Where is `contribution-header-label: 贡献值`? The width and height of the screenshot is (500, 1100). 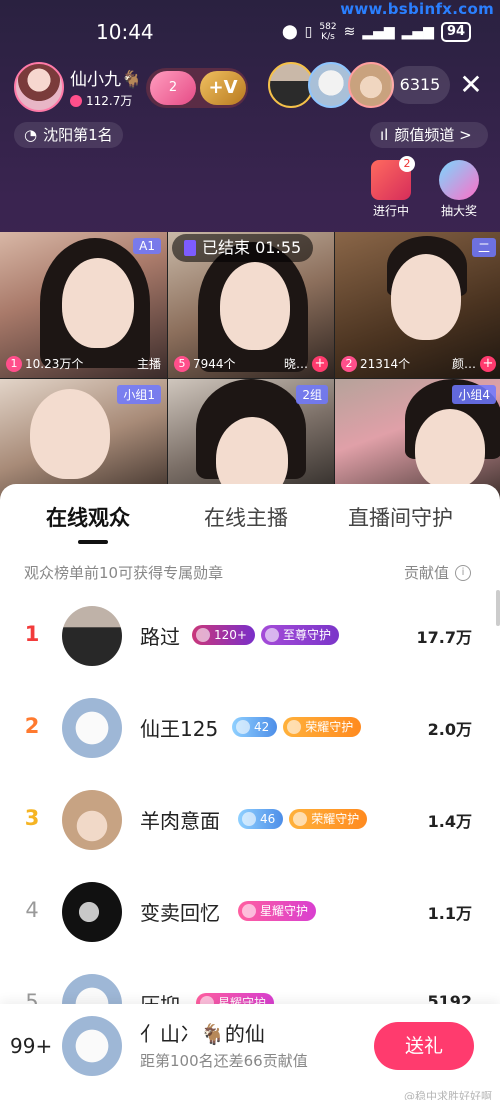 contribution-header-label: 贡献值 is located at coordinates (427, 573).